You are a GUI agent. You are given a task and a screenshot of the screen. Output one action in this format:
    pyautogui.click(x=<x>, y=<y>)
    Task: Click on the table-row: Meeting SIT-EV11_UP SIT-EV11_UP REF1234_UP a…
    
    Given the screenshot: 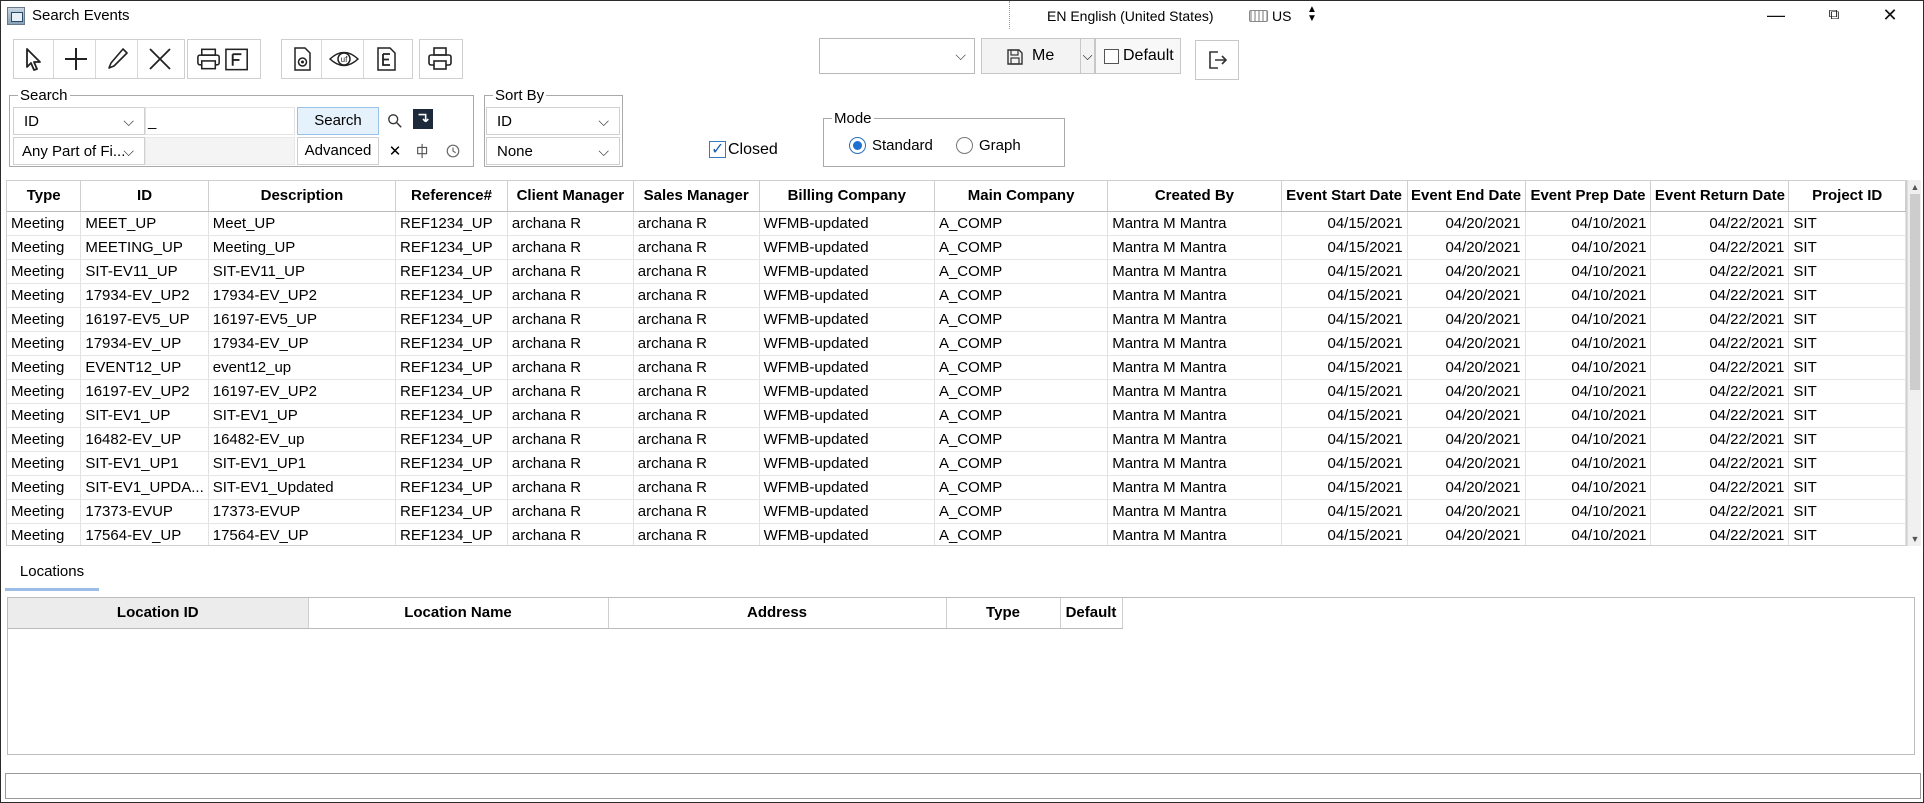 What is the action you would take?
    pyautogui.click(x=956, y=271)
    